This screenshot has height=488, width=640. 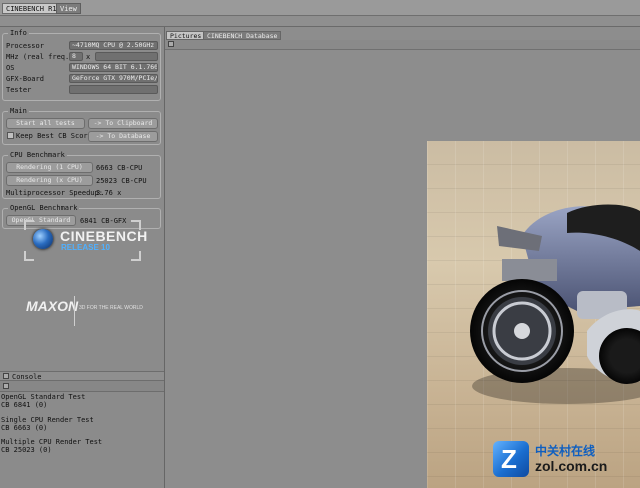 I want to click on motorcycle-render, so click(x=555, y=304).